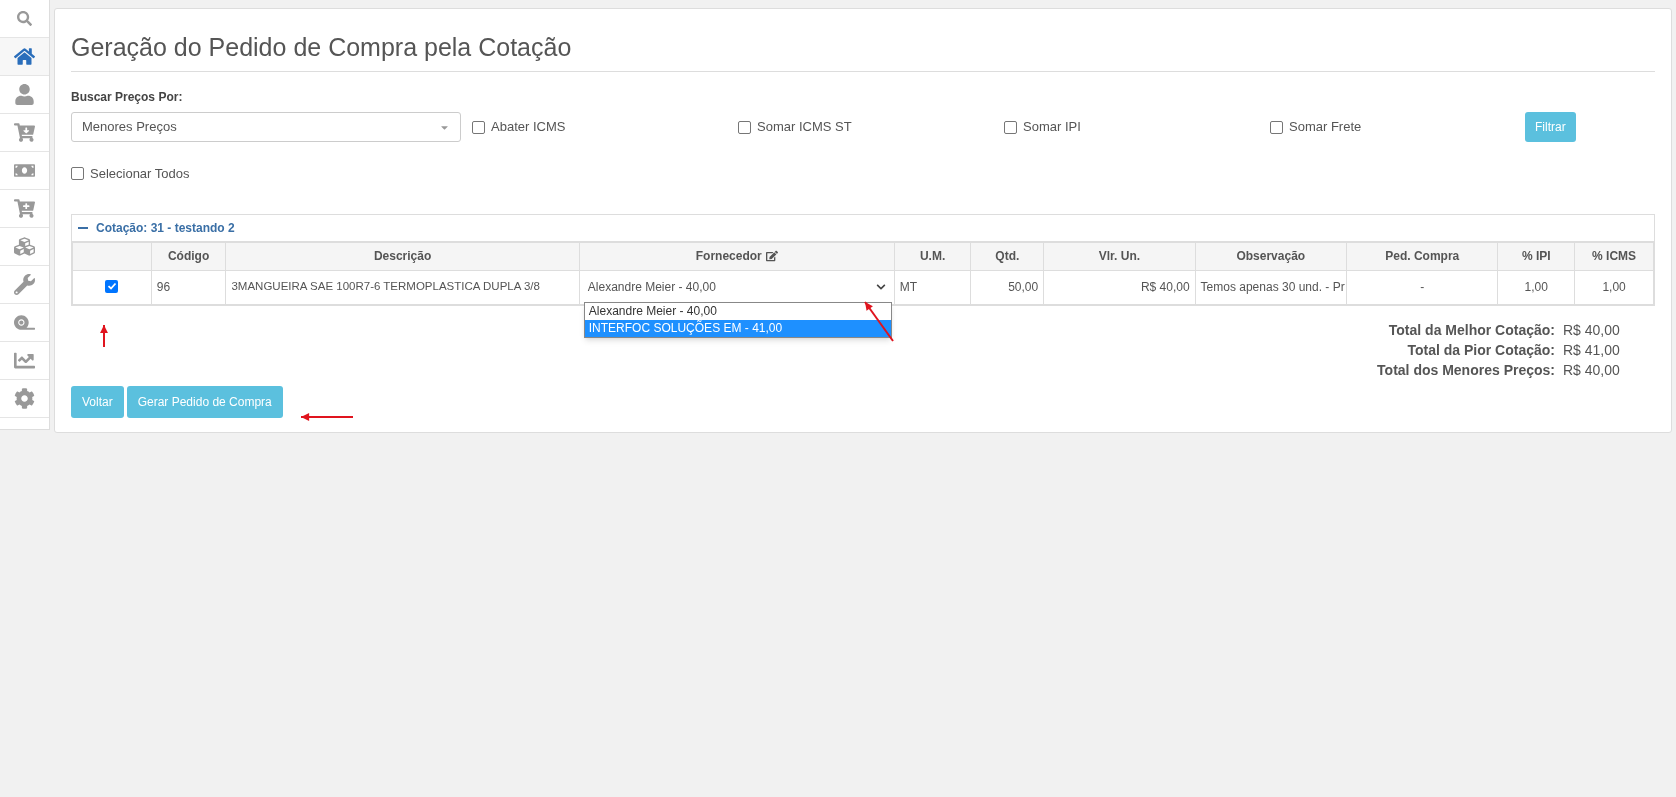 The image size is (1676, 797). What do you see at coordinates (863, 51) in the screenshot?
I see `page-title: Geração do Pedido de Compra pela Cotação` at bounding box center [863, 51].